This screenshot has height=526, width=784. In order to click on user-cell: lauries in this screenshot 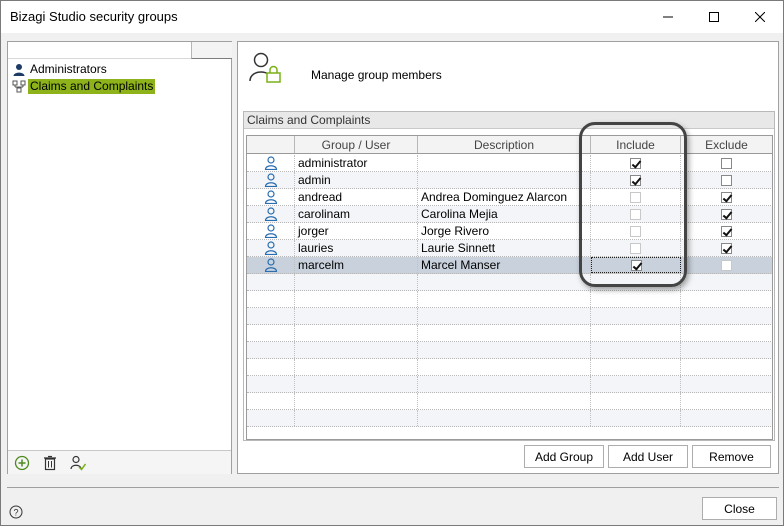, I will do `click(356, 248)`.